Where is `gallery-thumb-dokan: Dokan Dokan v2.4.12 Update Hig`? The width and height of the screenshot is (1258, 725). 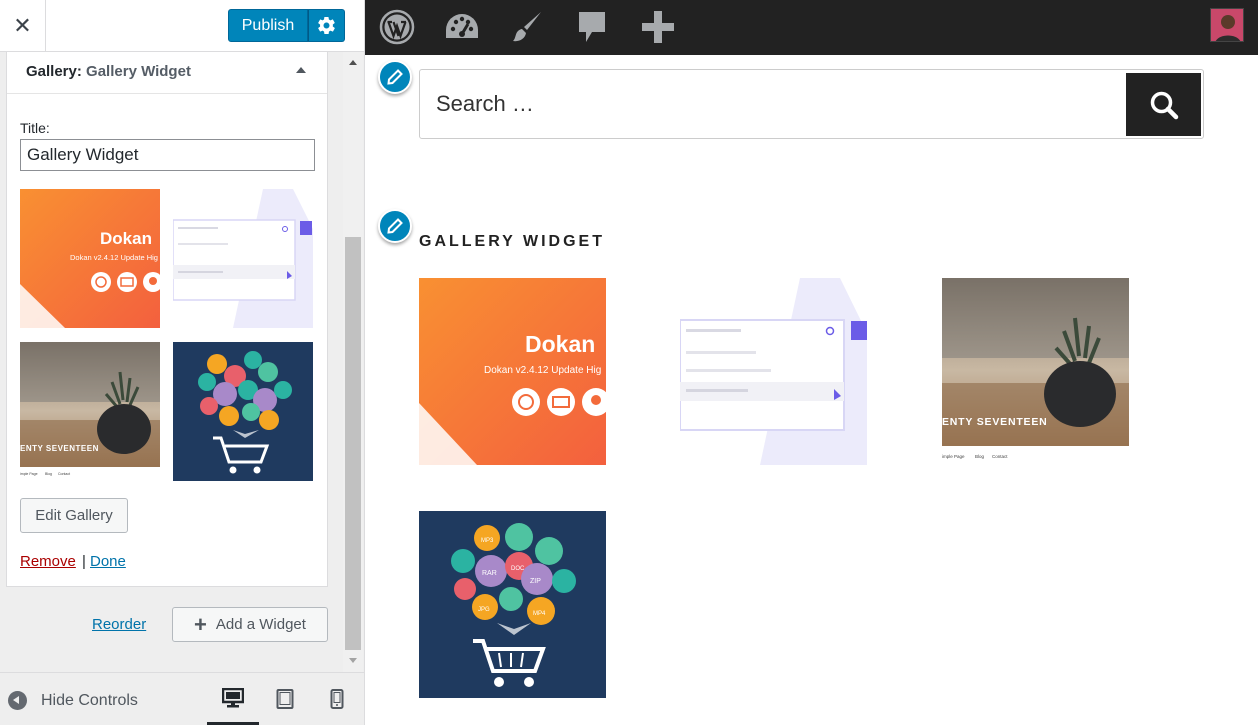 gallery-thumb-dokan: Dokan Dokan v2.4.12 Update Hig is located at coordinates (90, 258).